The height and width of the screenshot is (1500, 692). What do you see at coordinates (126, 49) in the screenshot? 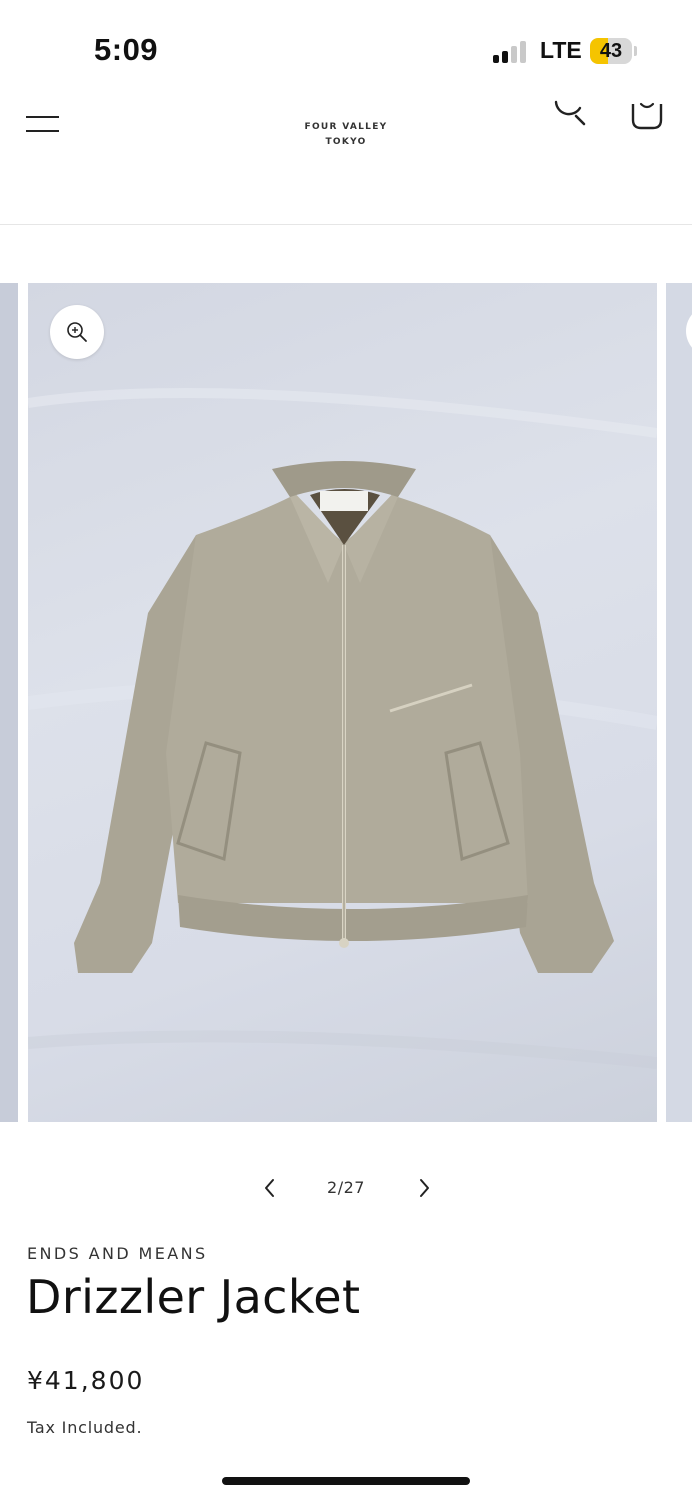
I see `status-time: 5:09` at bounding box center [126, 49].